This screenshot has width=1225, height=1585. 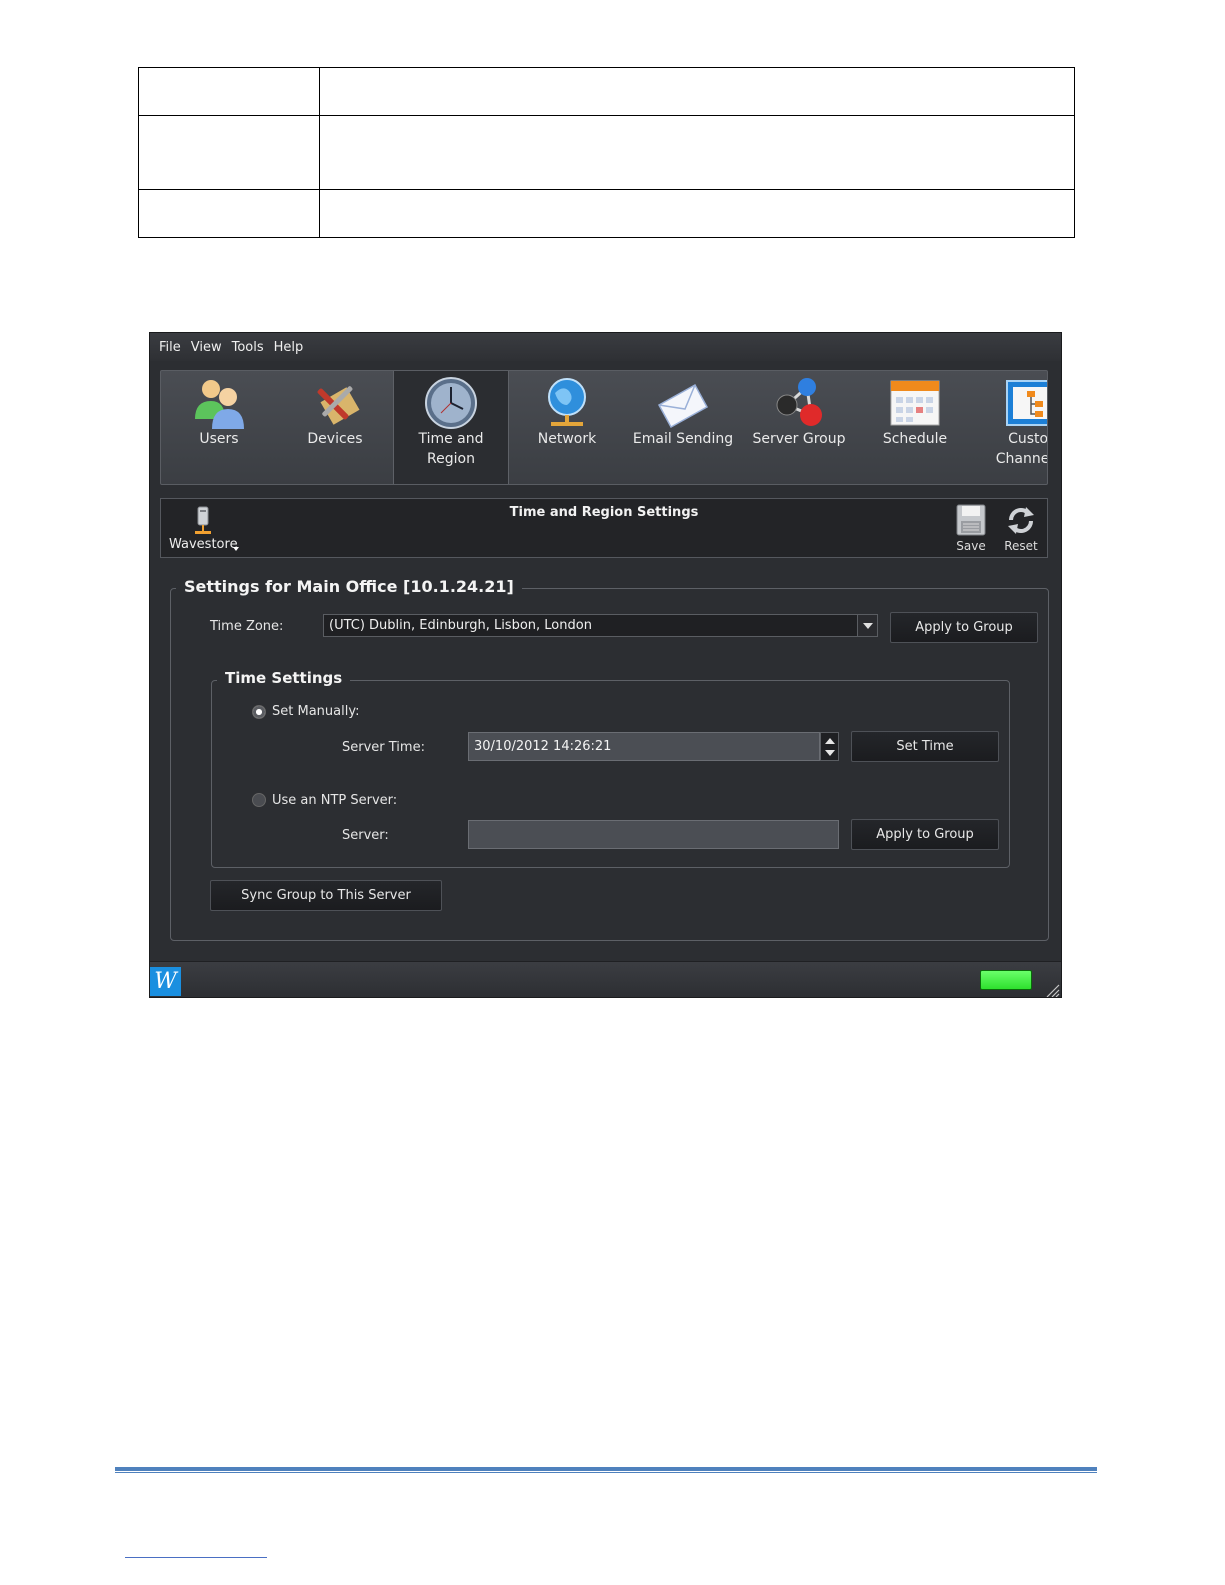 I want to click on floppy-disk-icon, so click(x=971, y=520).